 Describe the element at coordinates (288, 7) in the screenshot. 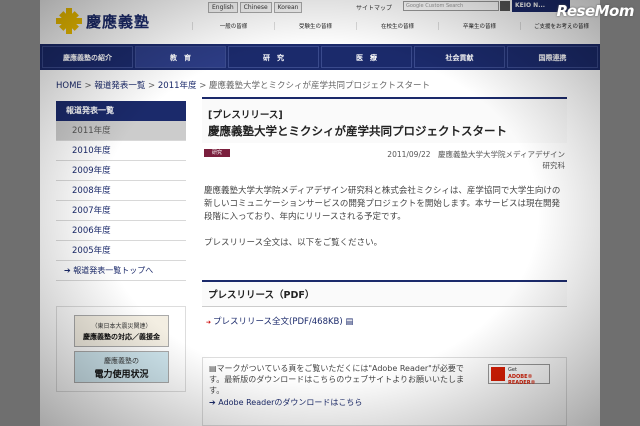

I see `lang-korean: Korean` at that location.